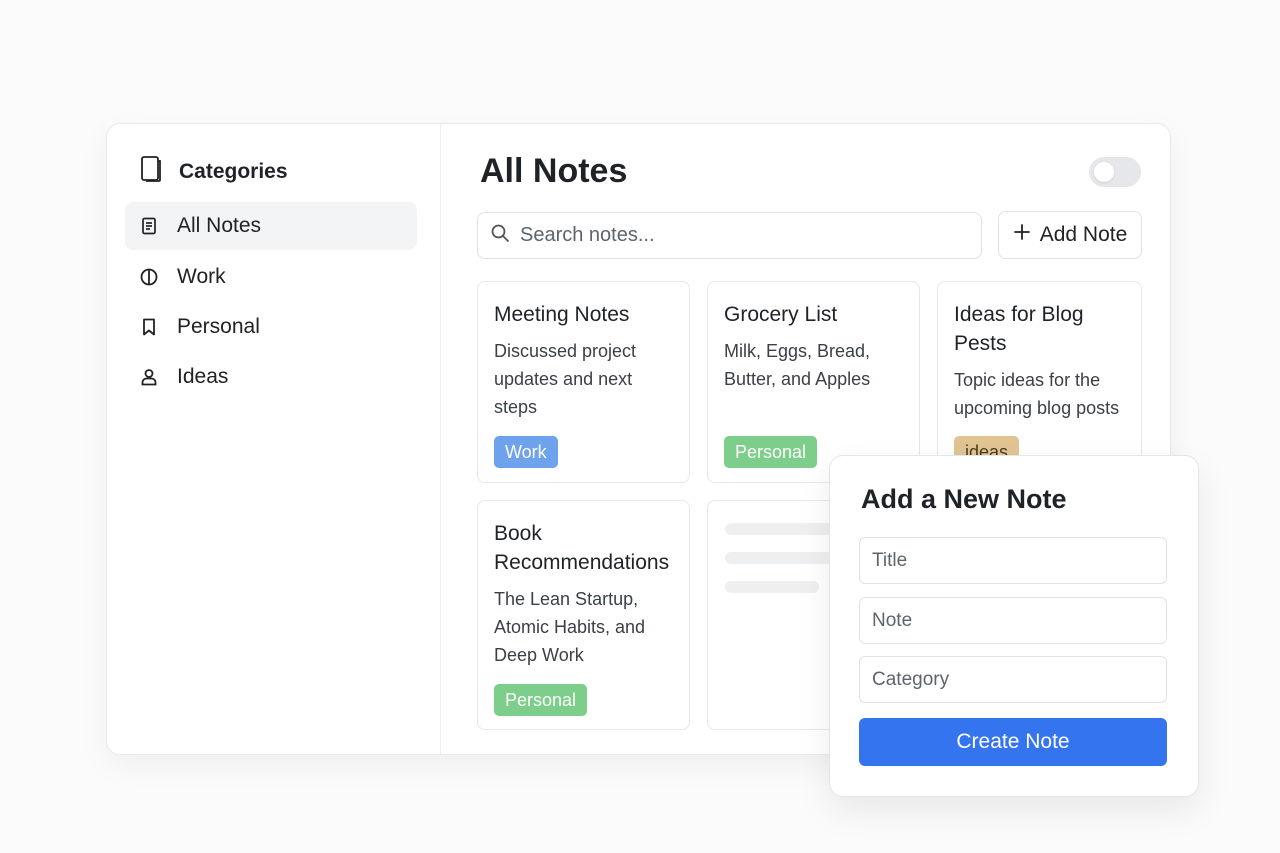 This screenshot has width=1280, height=853. What do you see at coordinates (1013, 560) in the screenshot?
I see `title-field` at bounding box center [1013, 560].